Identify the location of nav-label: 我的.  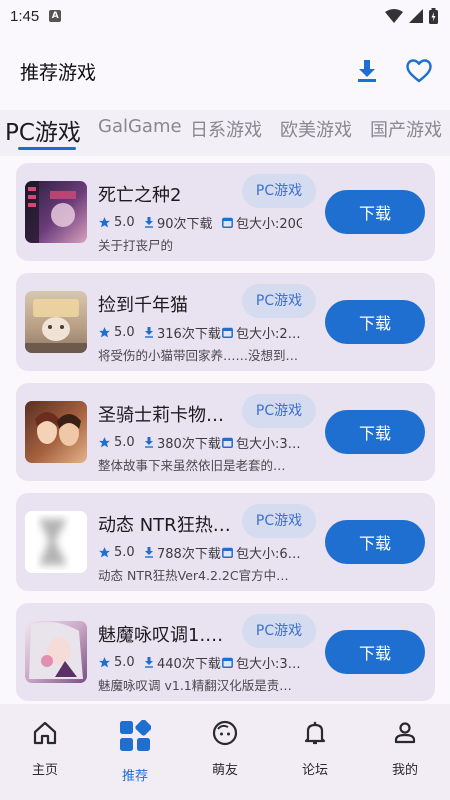
(404, 770).